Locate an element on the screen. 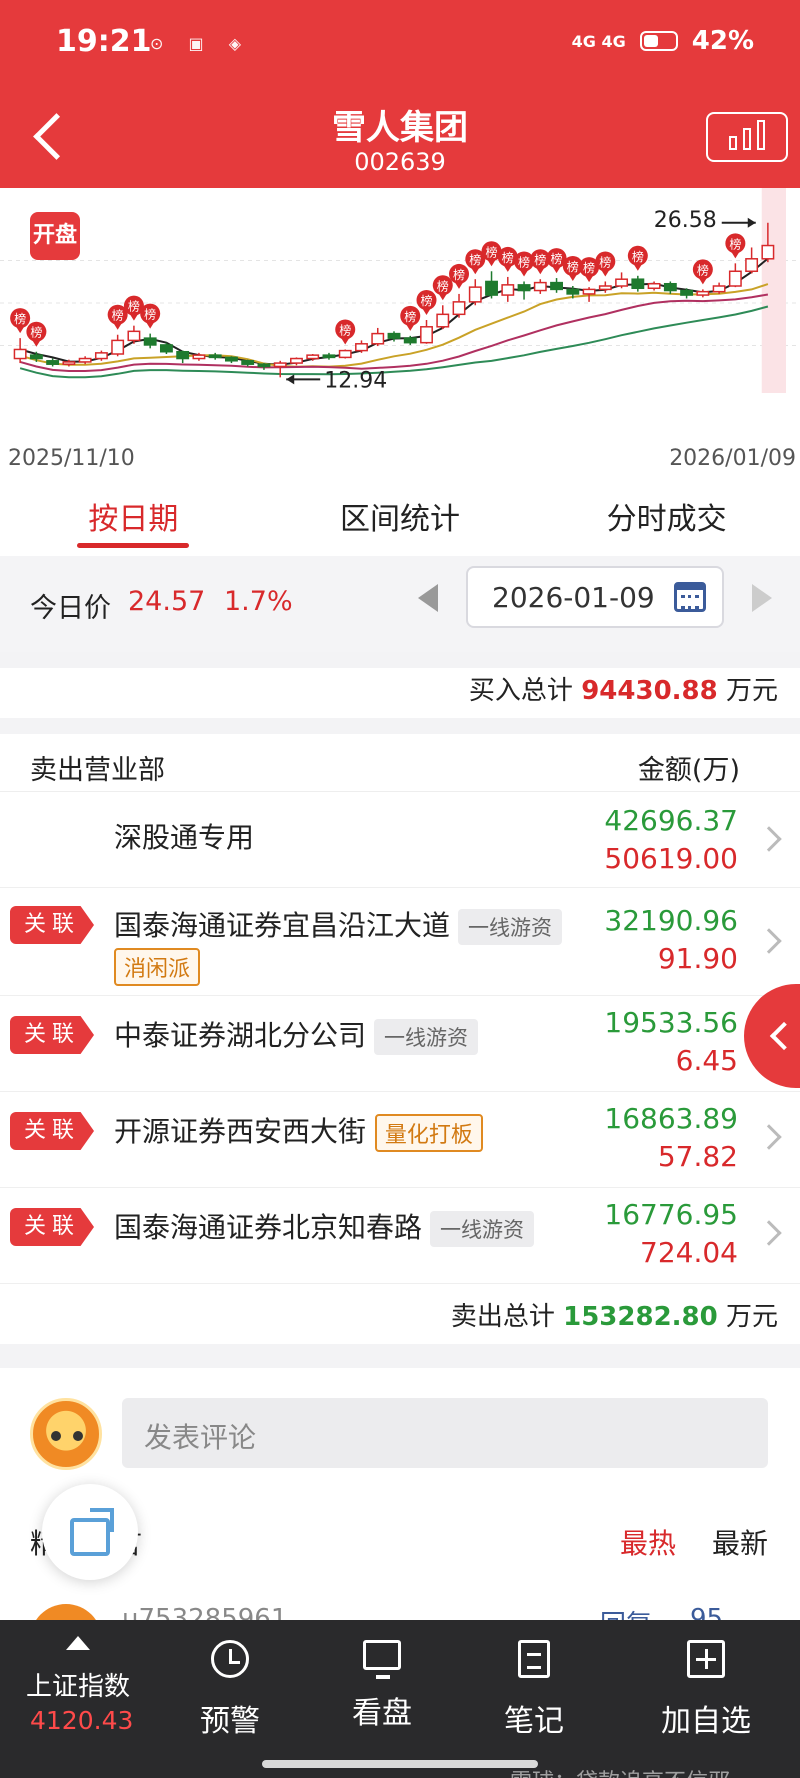 The height and width of the screenshot is (1778, 800). bottom-nav: 上证指数 4120.43 预警 看盘 笔记 加自选 雪球：贷款追高不信邪 is located at coordinates (400, 1699).